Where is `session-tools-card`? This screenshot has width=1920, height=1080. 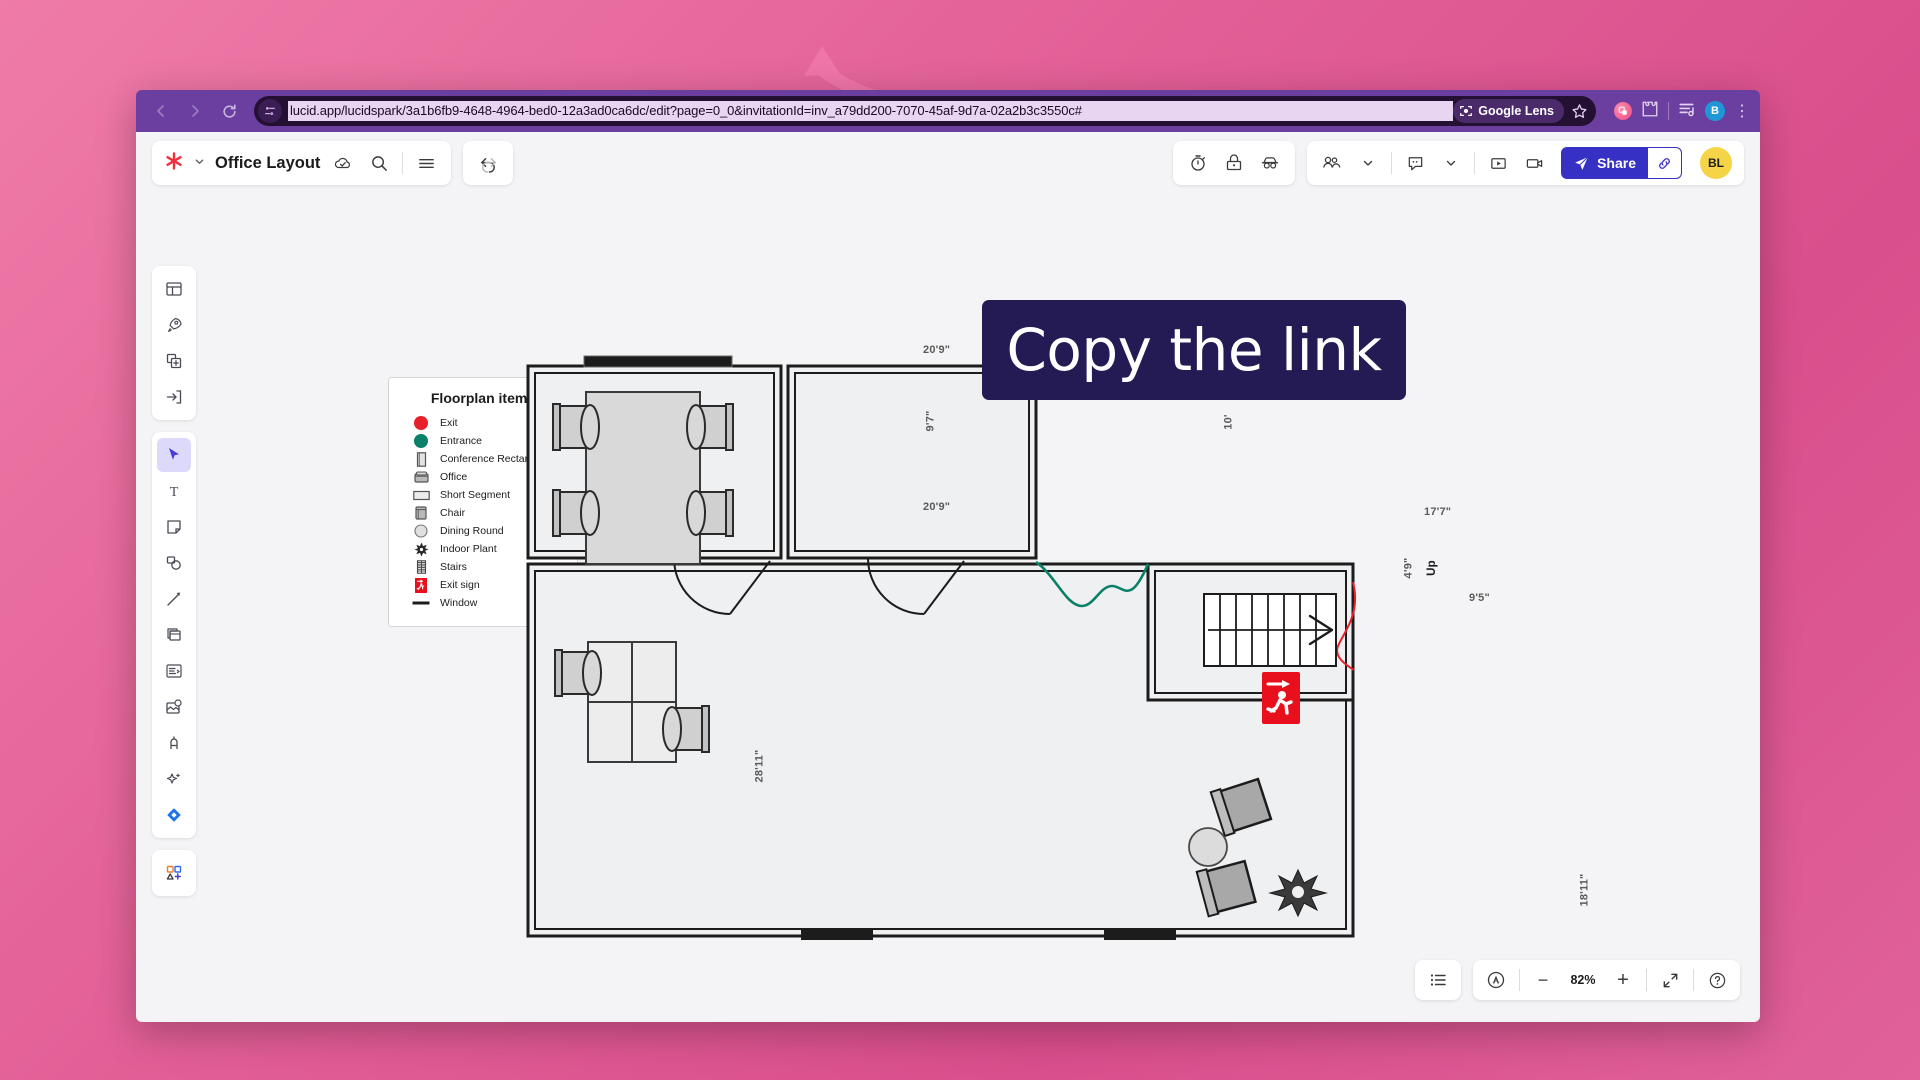 session-tools-card is located at coordinates (1234, 163).